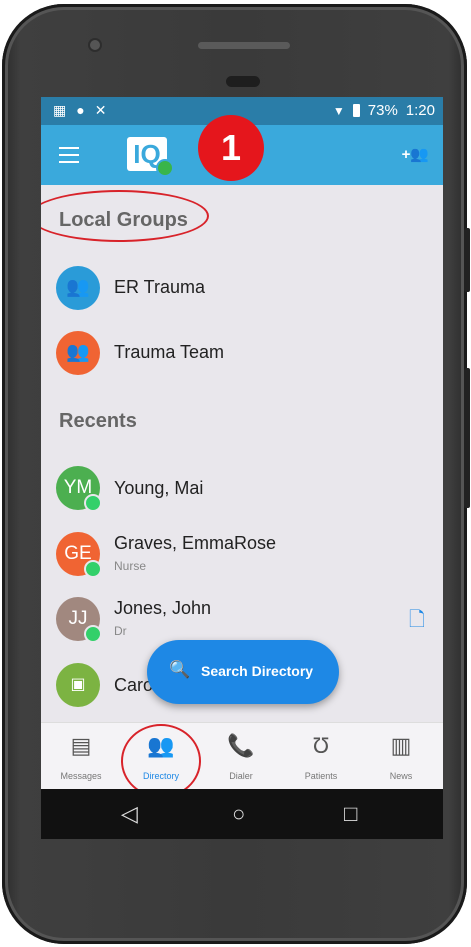  I want to click on avatar: JJ, so click(79, 620).